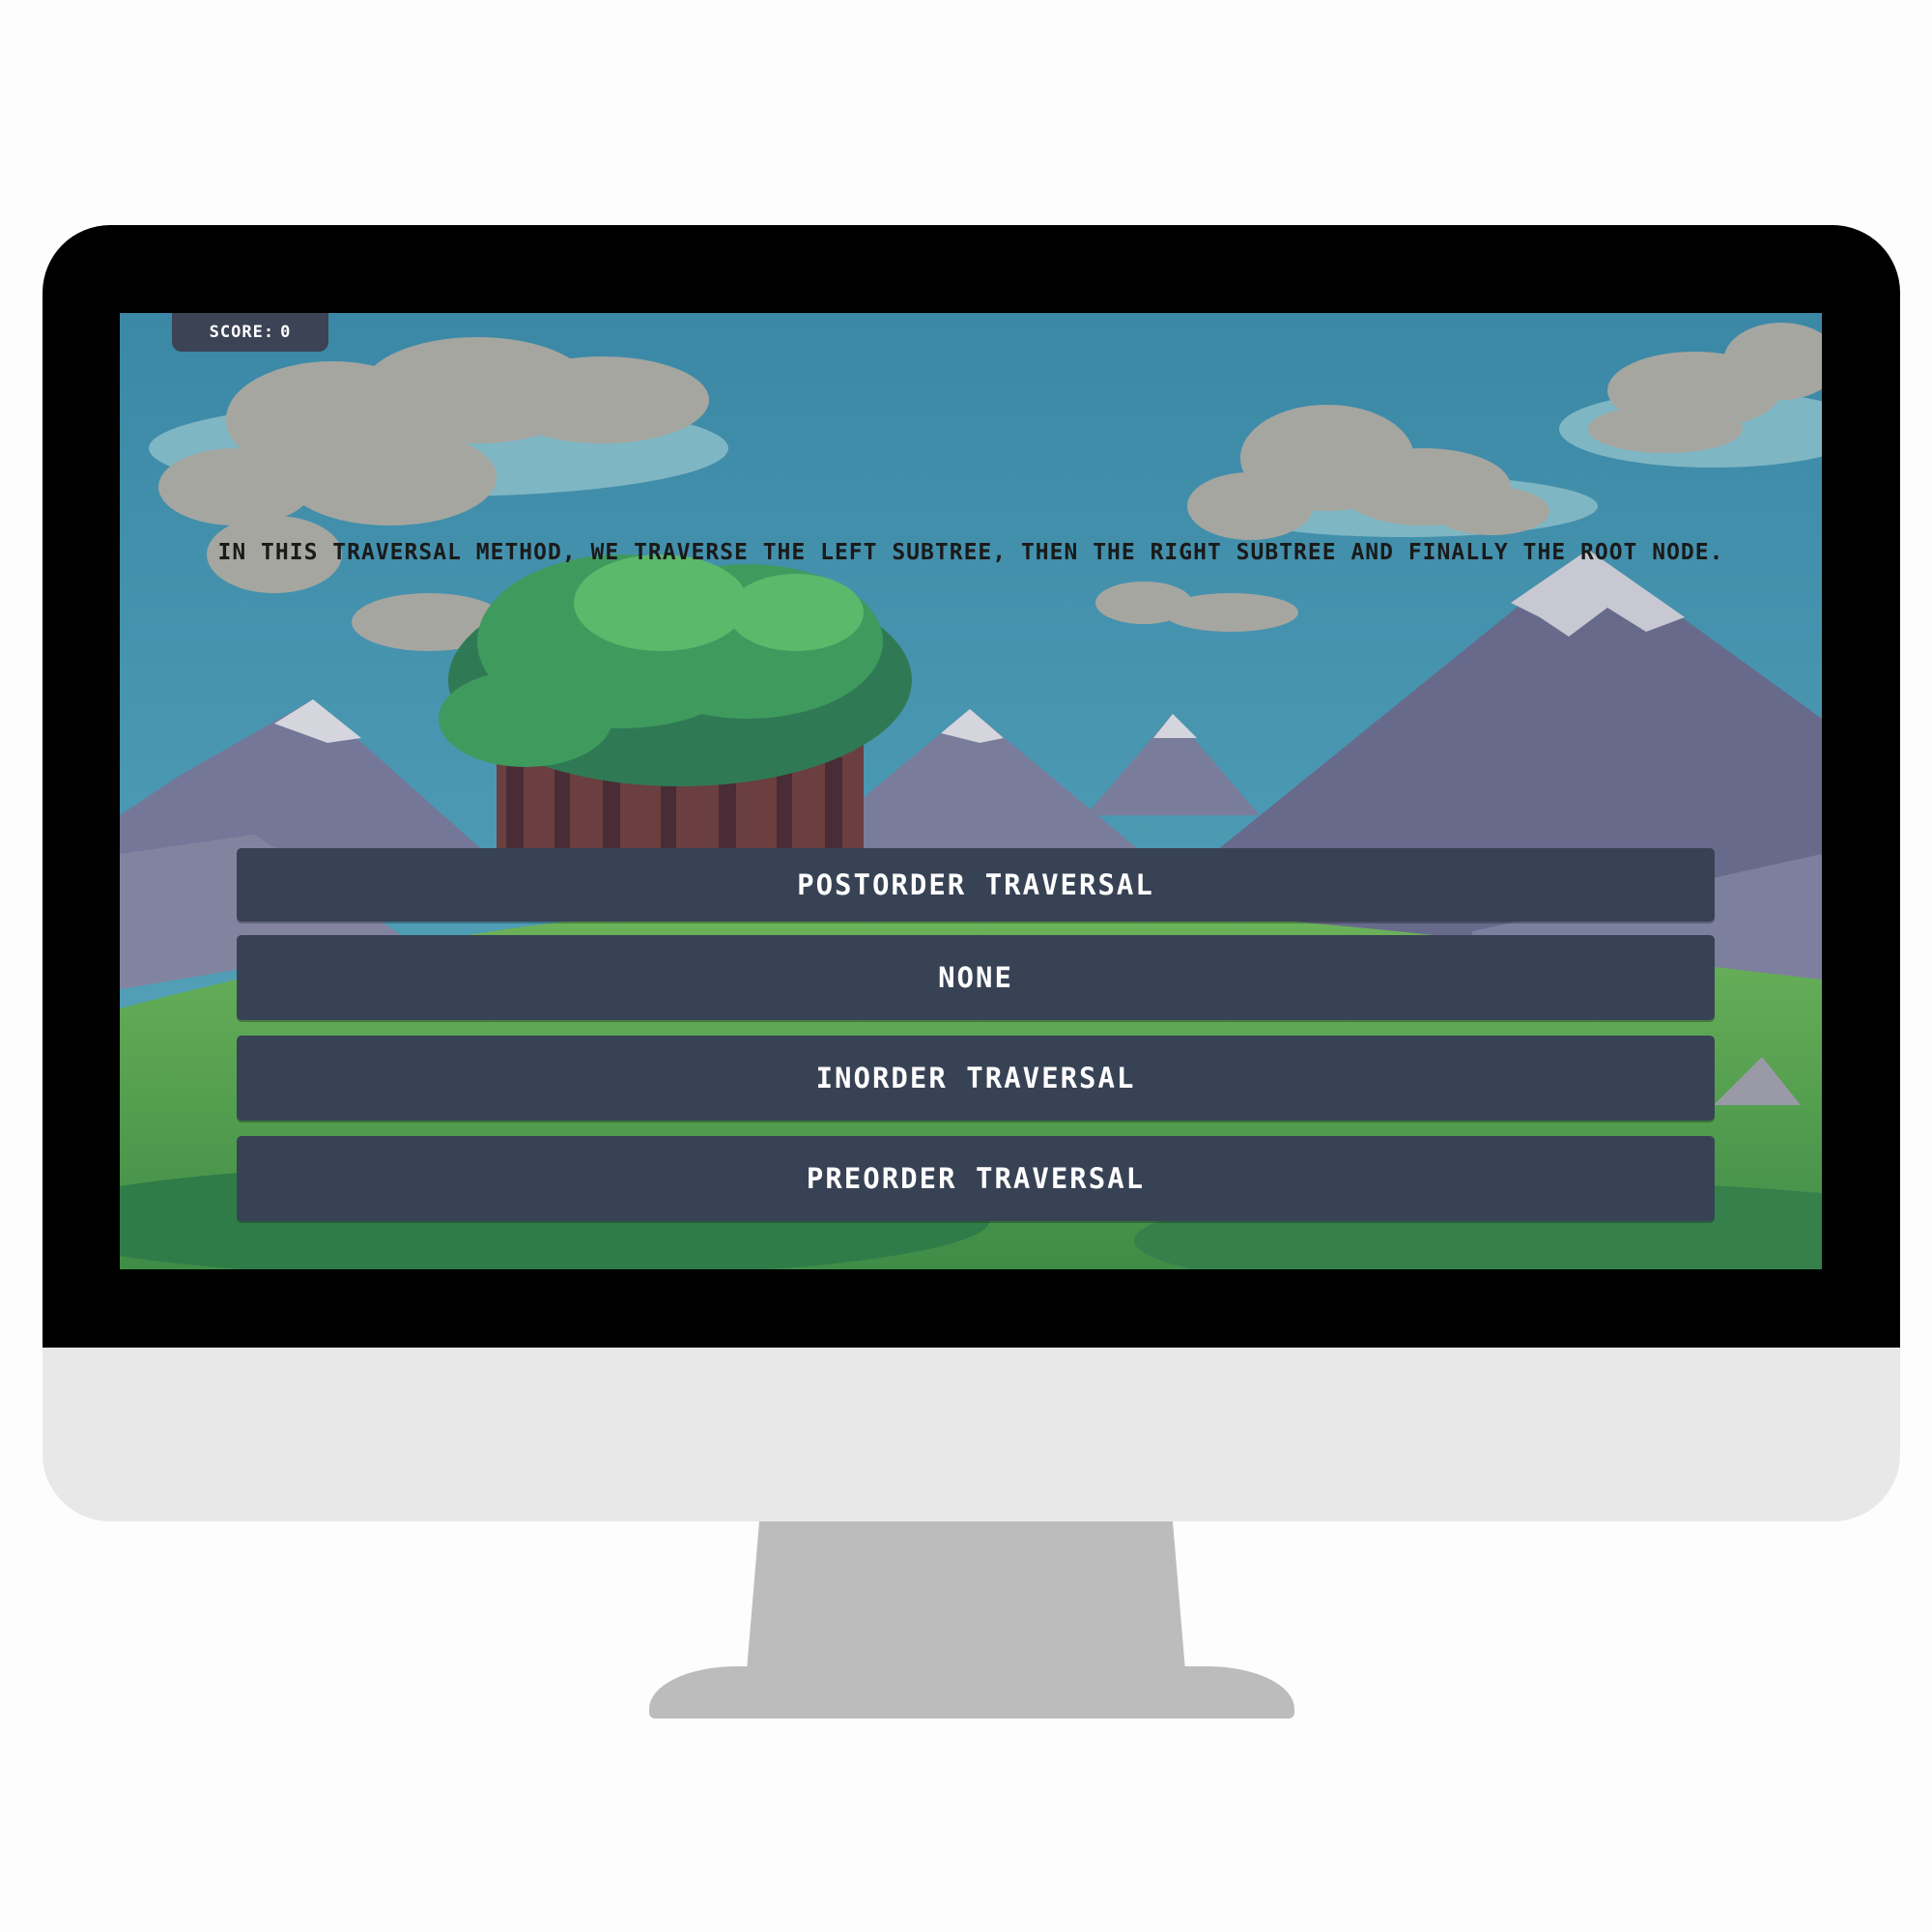 The height and width of the screenshot is (1932, 1932). I want to click on answer-button-none: NONE, so click(976, 977).